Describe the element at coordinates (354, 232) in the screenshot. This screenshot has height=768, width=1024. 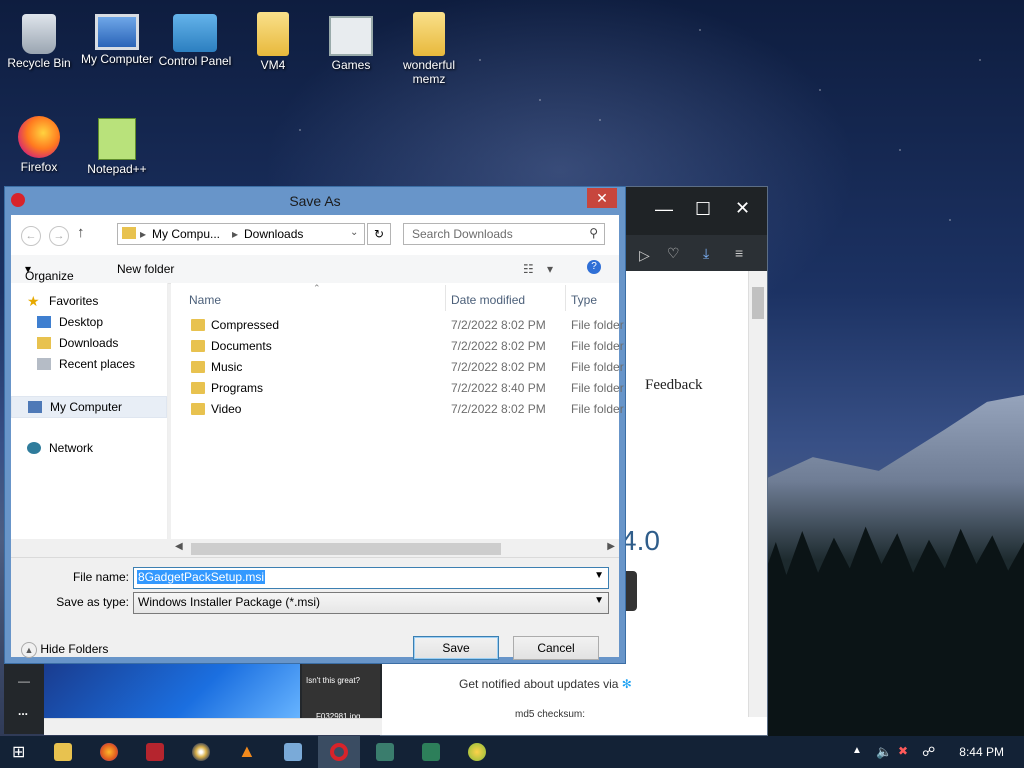
I see `chevron-down-icon: ⌄` at that location.